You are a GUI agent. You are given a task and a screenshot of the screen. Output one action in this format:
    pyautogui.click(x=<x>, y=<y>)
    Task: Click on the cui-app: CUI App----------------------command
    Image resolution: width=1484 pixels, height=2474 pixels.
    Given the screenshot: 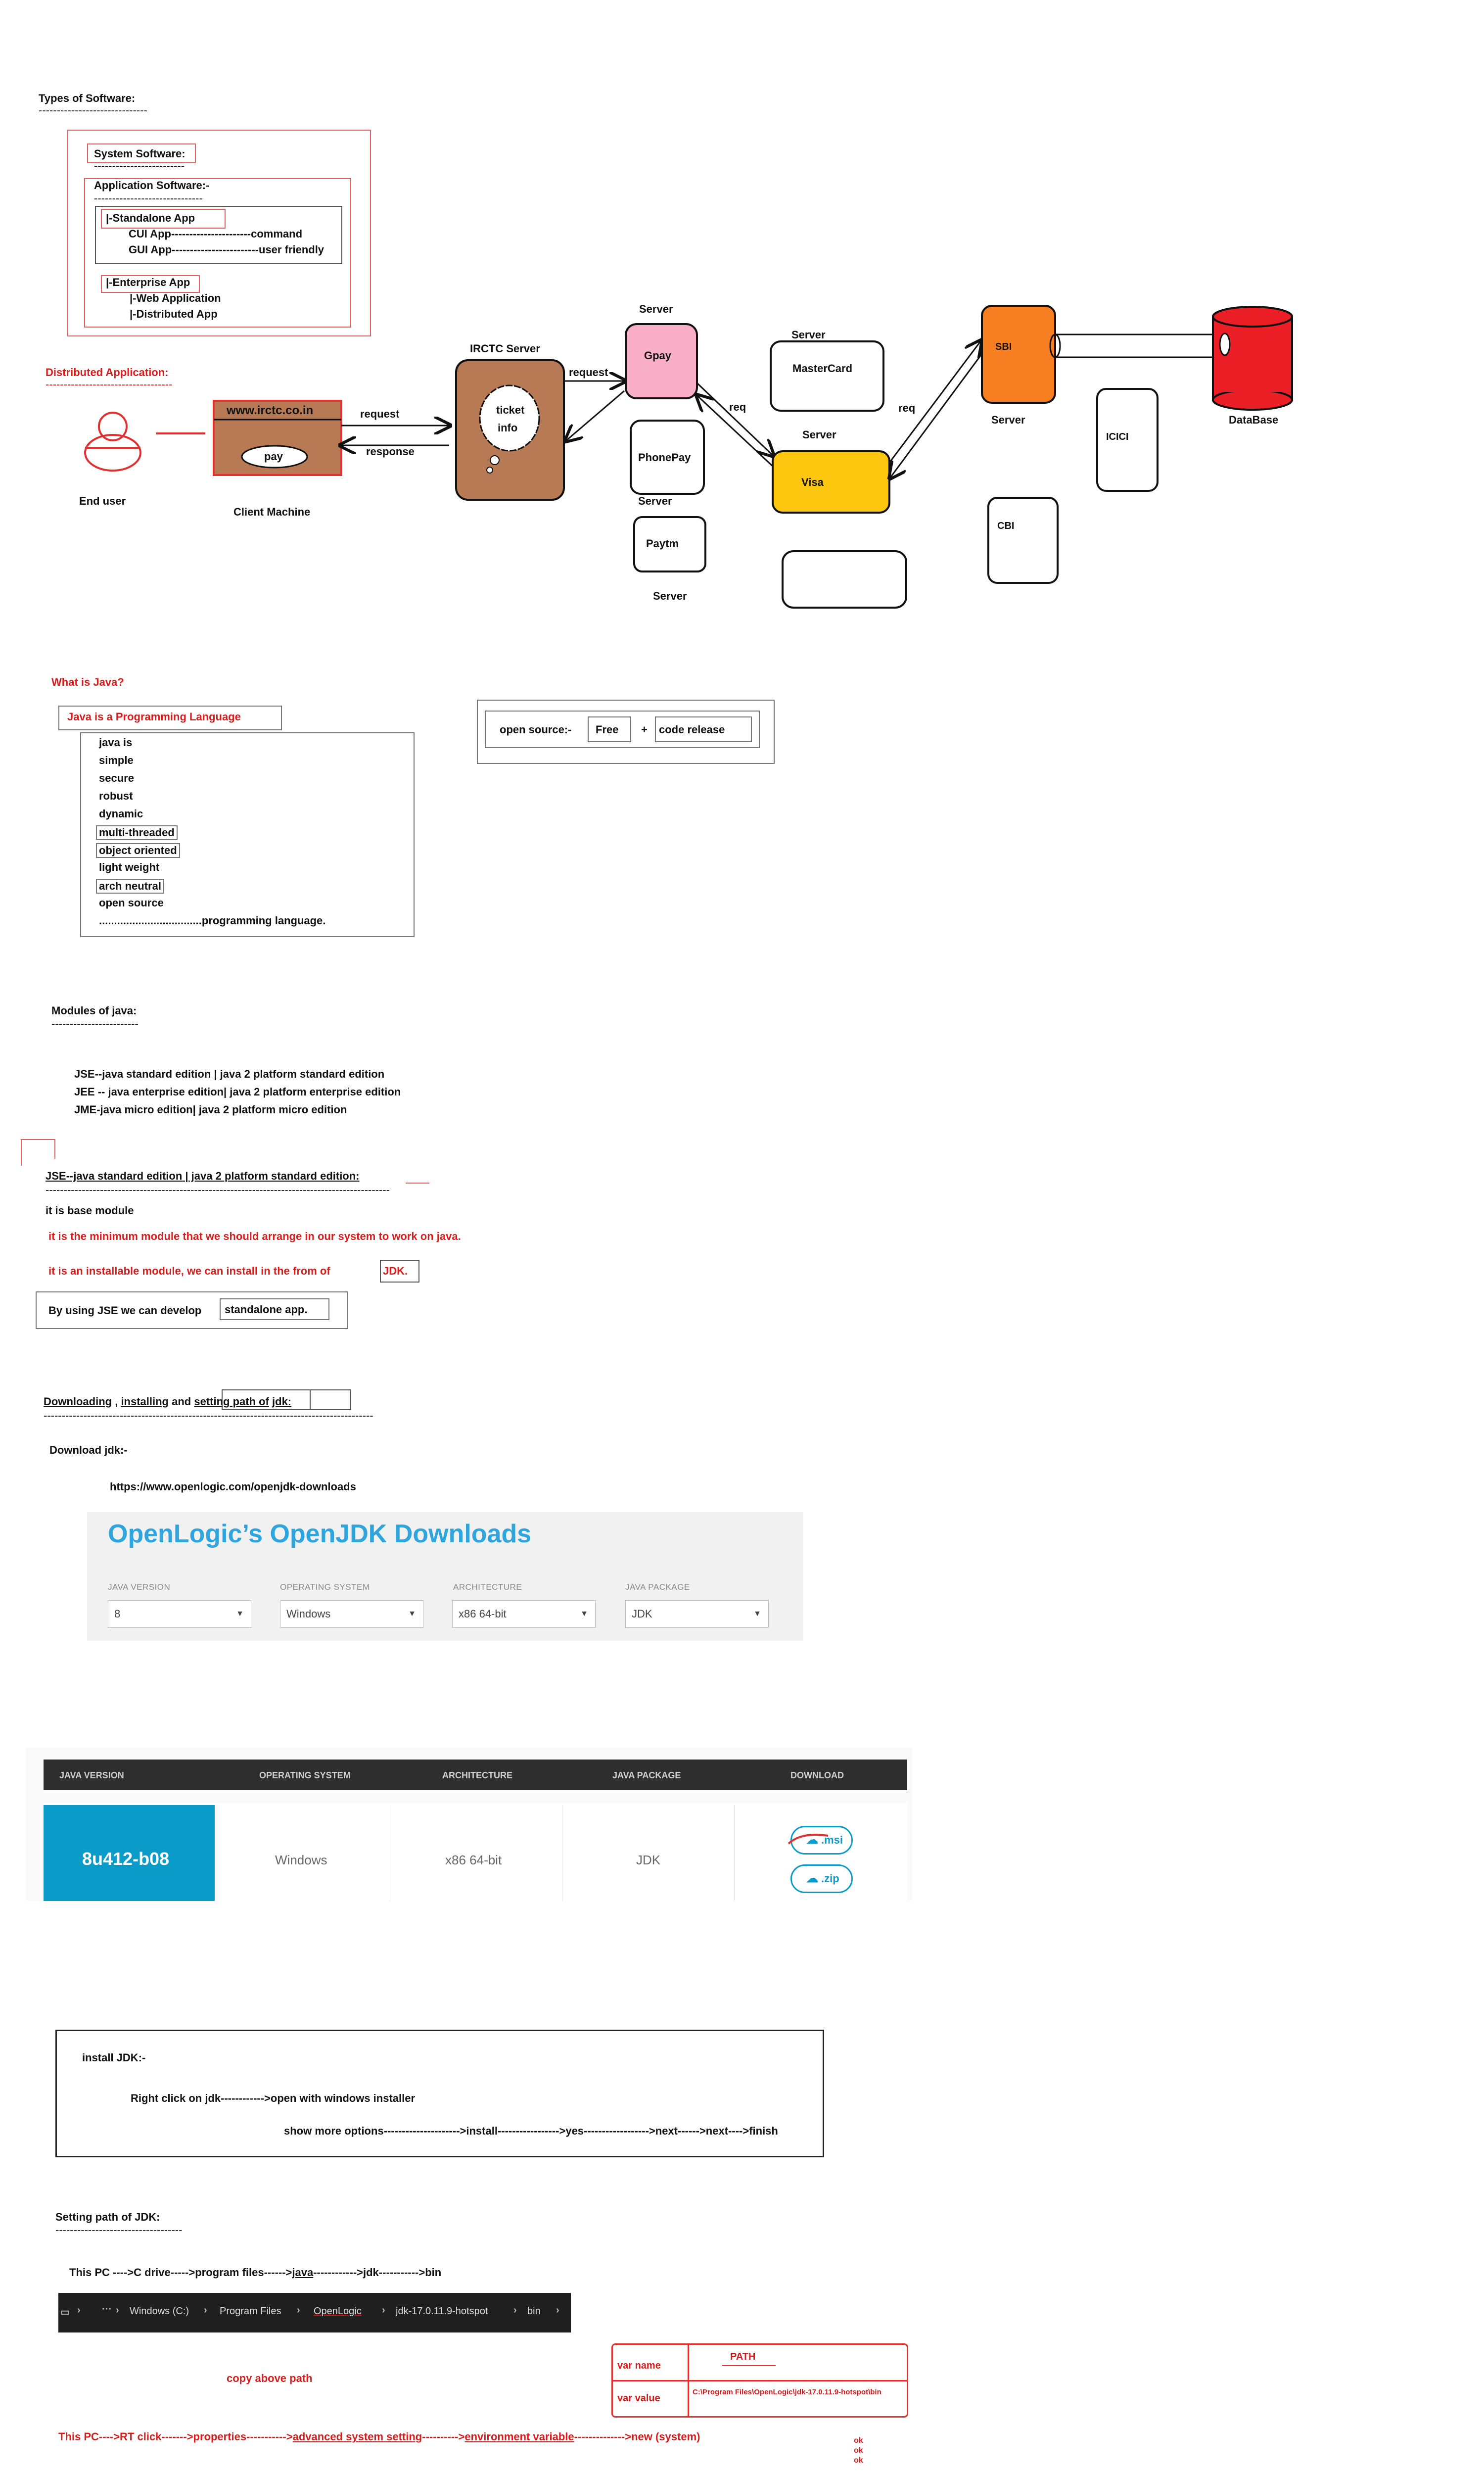 What is the action you would take?
    pyautogui.click(x=216, y=234)
    